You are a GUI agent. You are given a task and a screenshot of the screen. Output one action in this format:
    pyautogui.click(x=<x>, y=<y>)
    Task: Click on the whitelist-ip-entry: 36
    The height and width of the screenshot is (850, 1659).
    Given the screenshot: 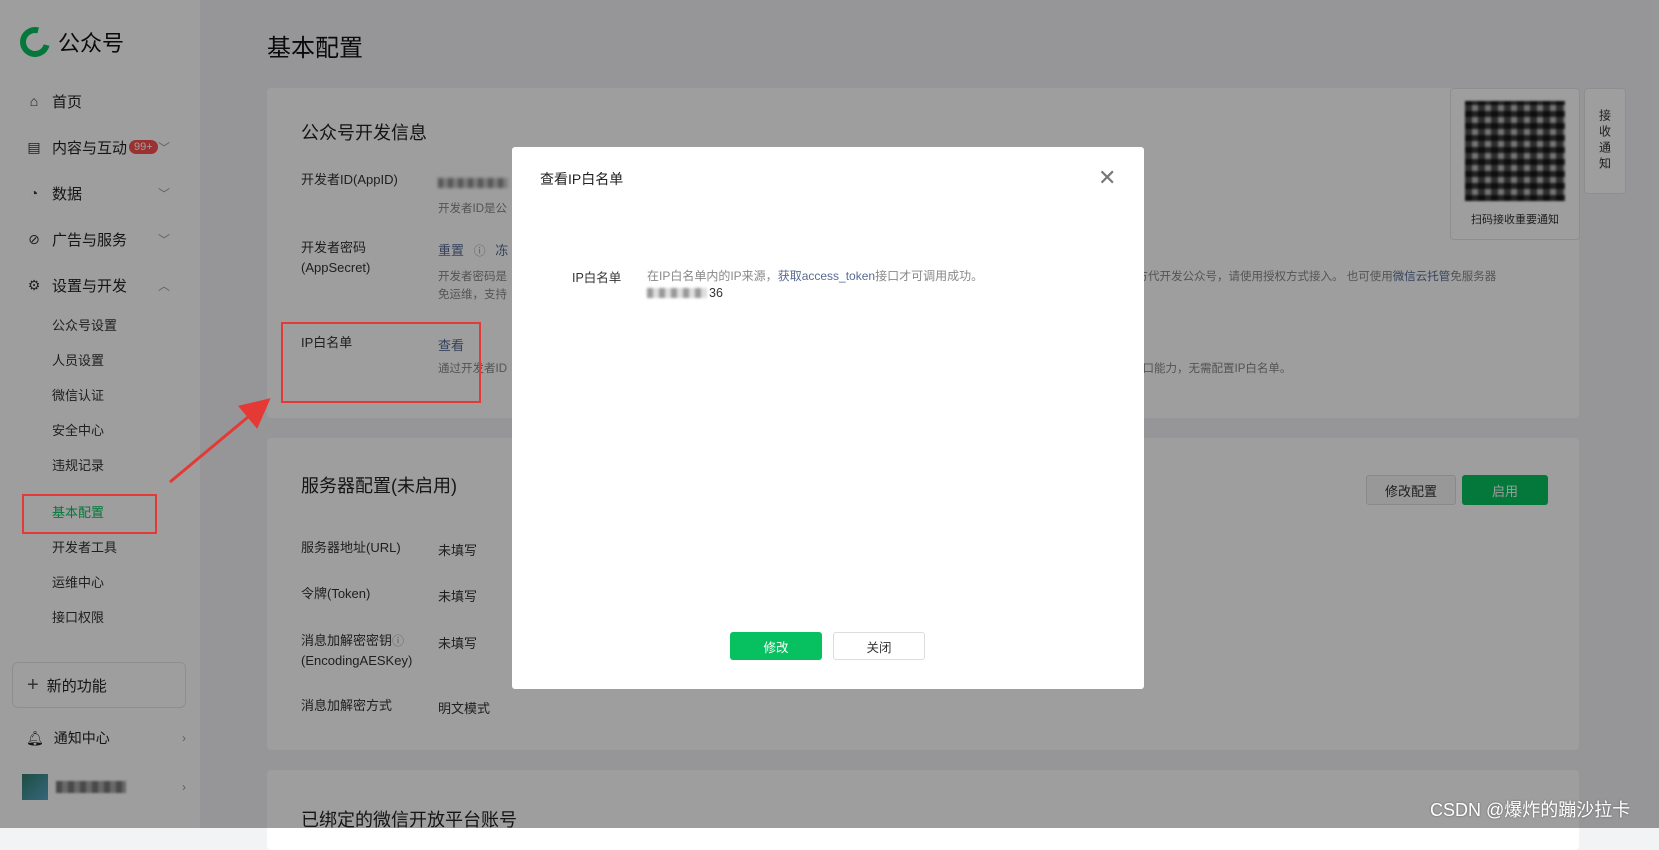 What is the action you would take?
    pyautogui.click(x=685, y=293)
    